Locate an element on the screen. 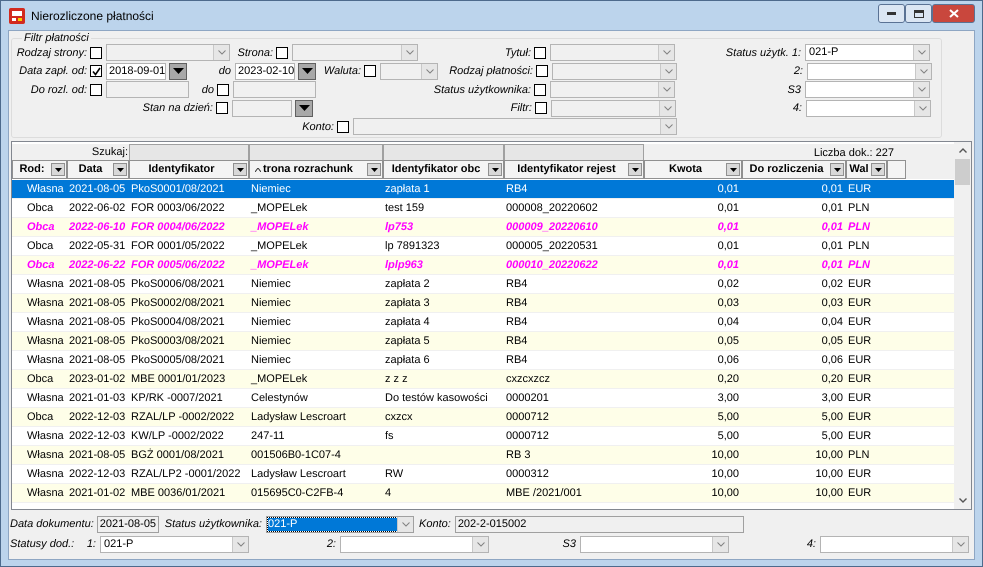  table-cell-text: Własna is located at coordinates (45, 398).